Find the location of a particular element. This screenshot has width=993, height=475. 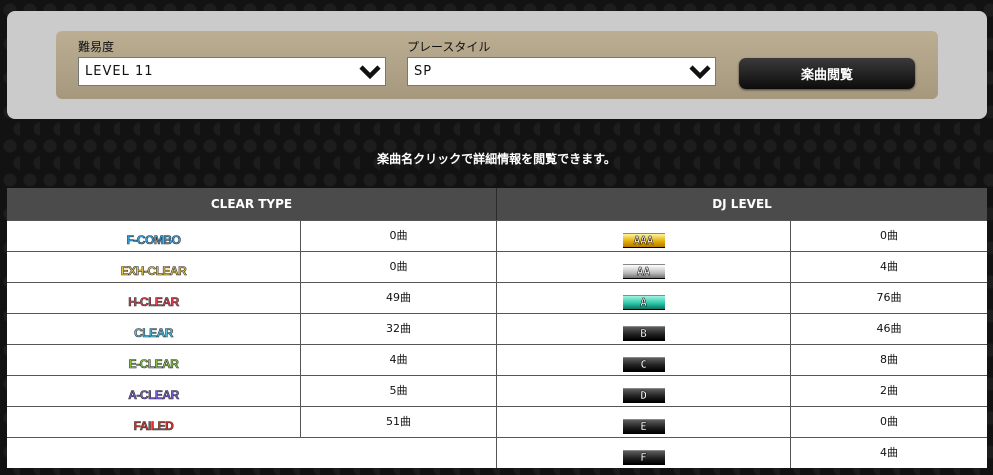

dj-level-cell: A is located at coordinates (644, 298).